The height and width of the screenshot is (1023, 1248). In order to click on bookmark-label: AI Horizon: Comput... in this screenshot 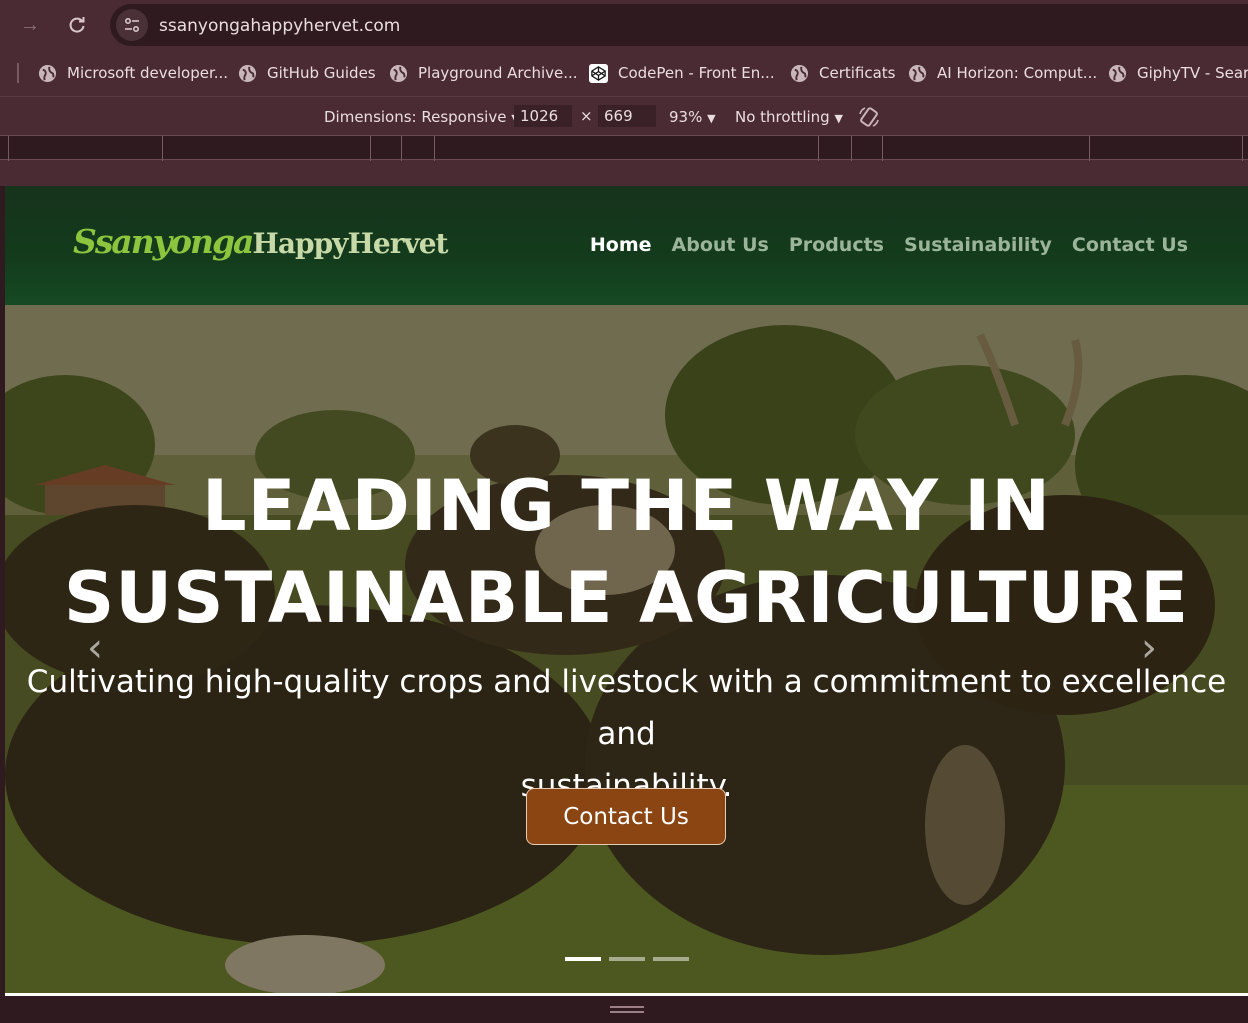, I will do `click(1017, 73)`.